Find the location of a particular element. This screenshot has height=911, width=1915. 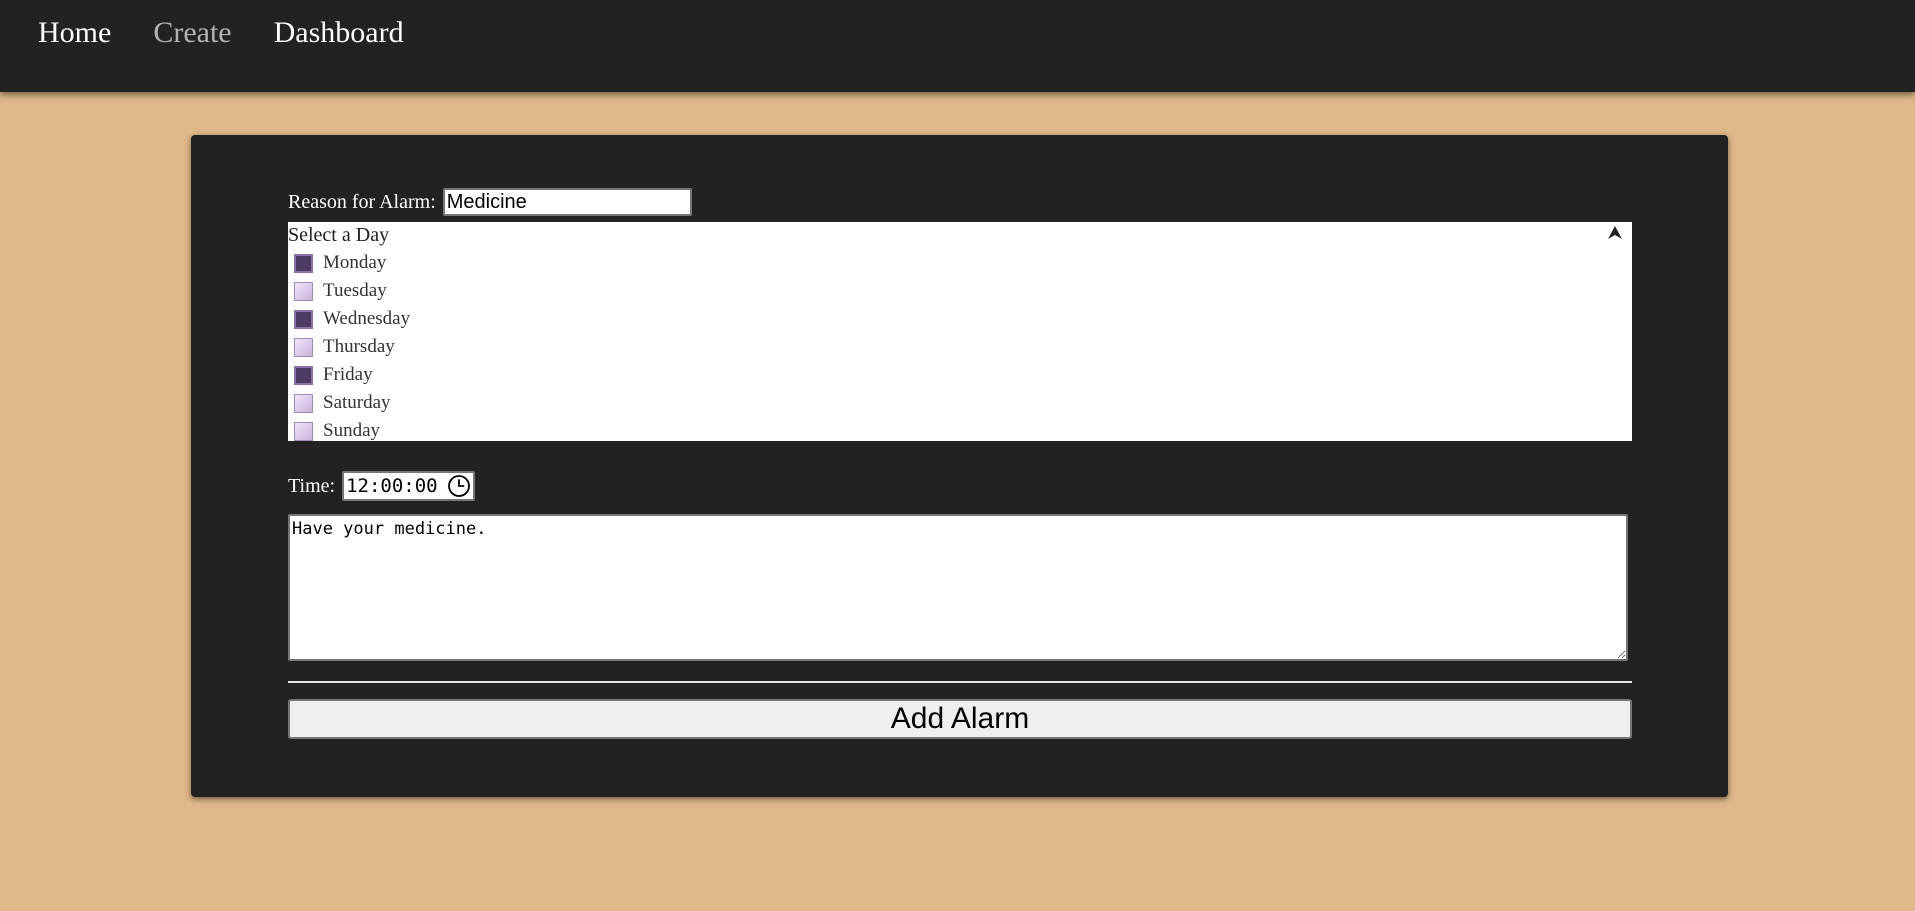

day-item-monday: Monday is located at coordinates (352, 263).